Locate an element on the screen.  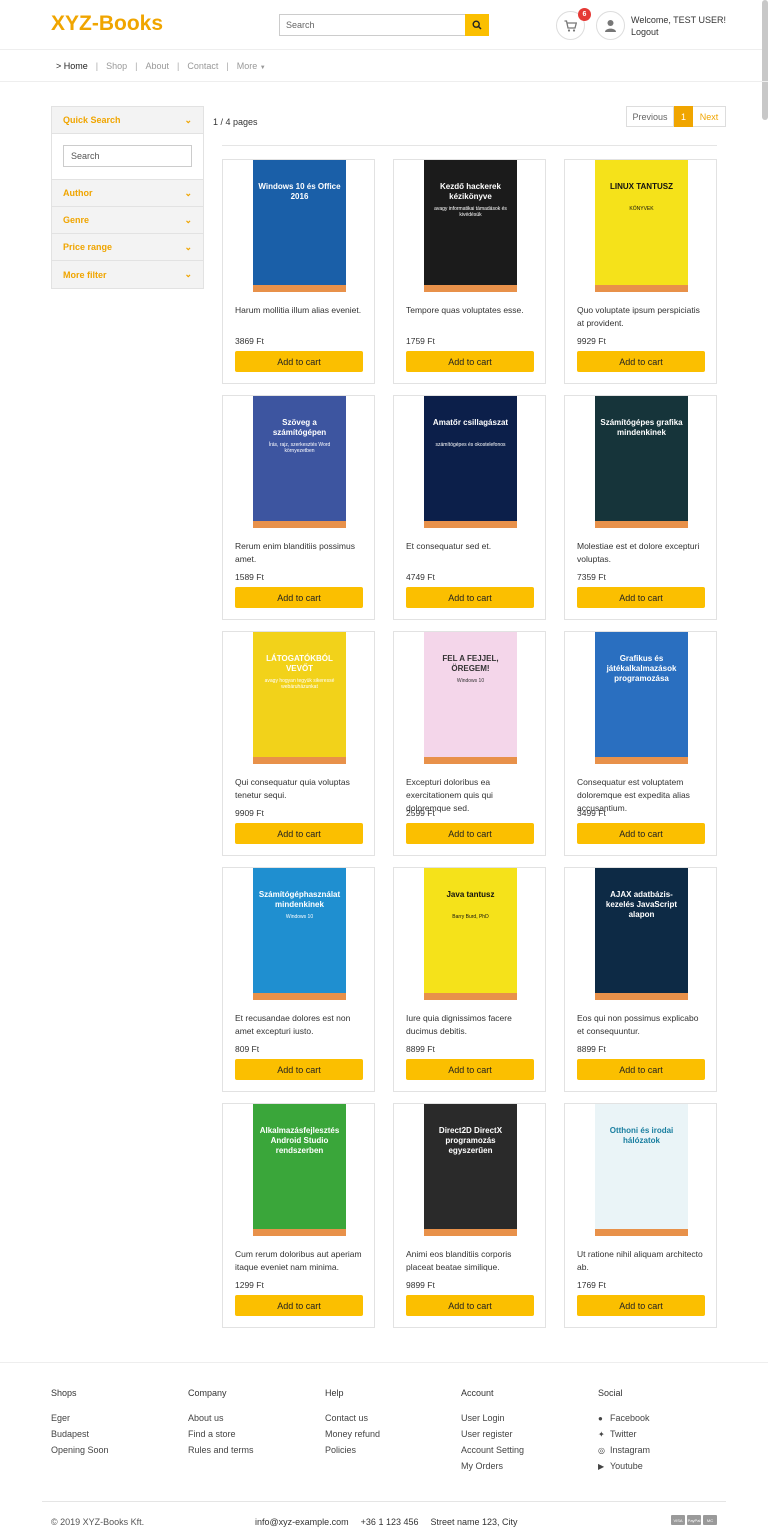
nav-shop: Shop is located at coordinates (116, 66).